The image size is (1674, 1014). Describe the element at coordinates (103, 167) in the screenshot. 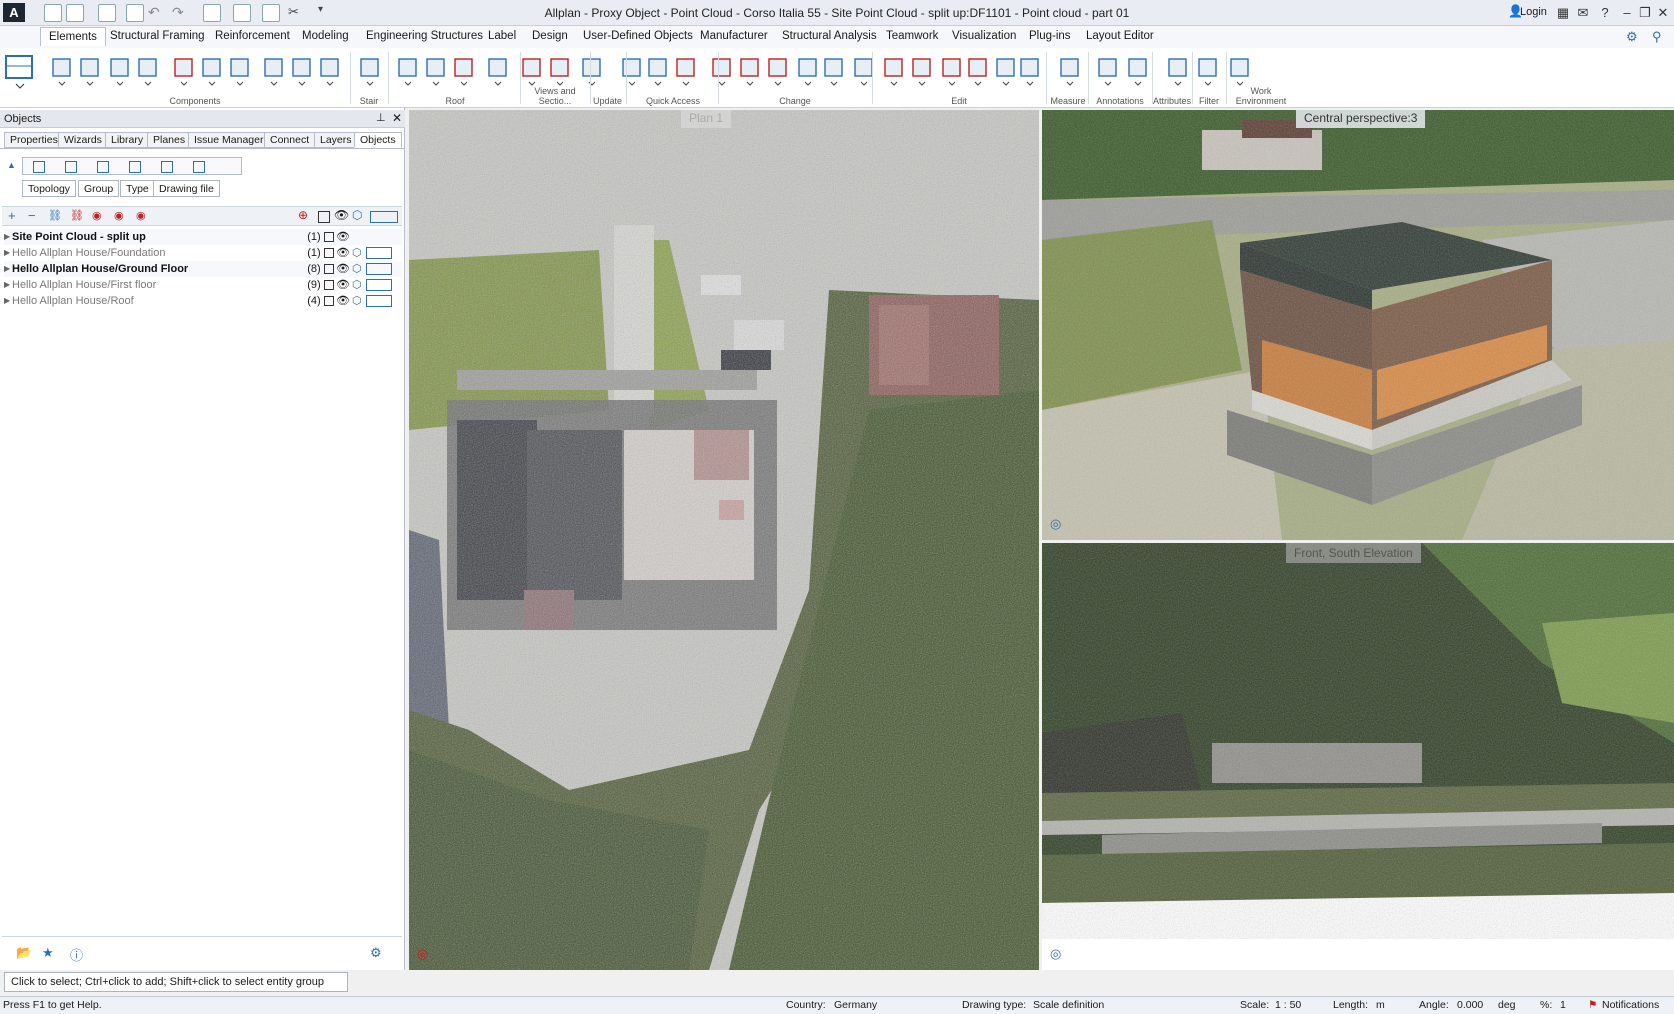

I see `layers-icon` at that location.